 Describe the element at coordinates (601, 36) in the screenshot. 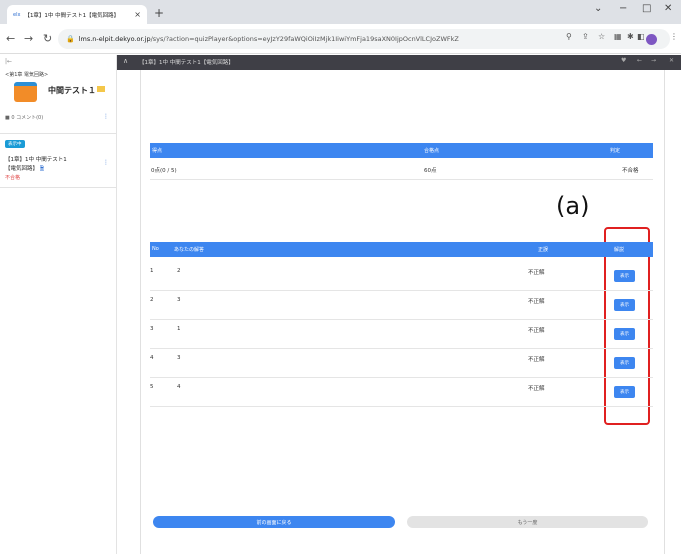

I see `bookmark-star-icon: ☆` at that location.